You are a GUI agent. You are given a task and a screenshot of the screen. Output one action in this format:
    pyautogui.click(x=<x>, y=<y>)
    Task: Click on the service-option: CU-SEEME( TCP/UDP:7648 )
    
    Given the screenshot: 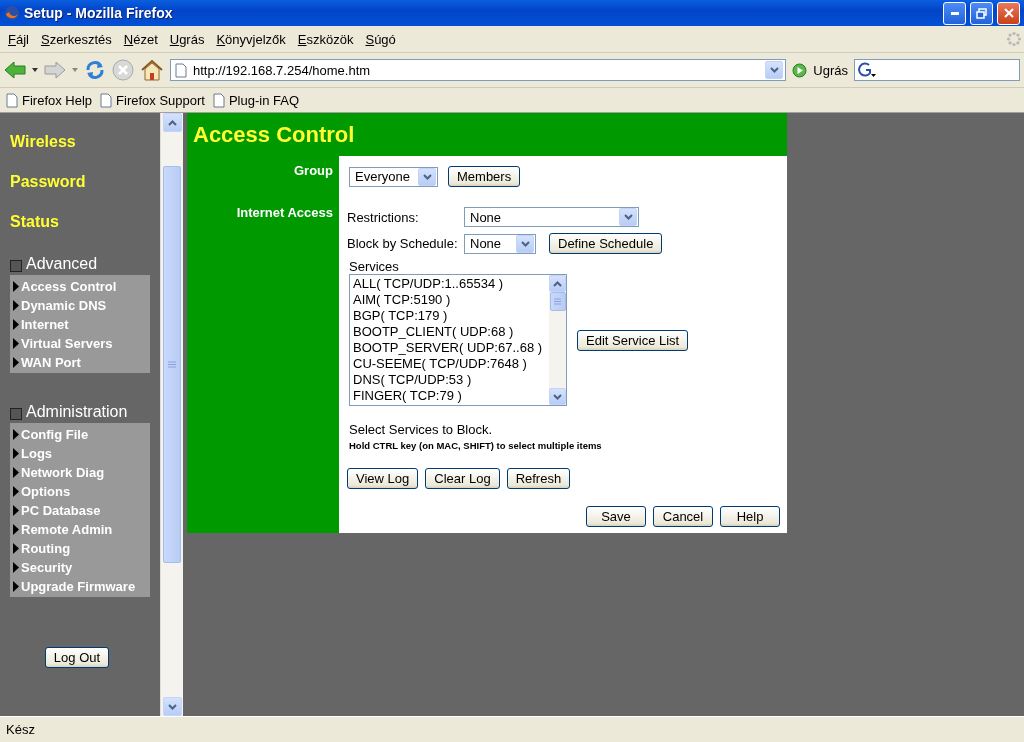 What is the action you would take?
    pyautogui.click(x=451, y=364)
    